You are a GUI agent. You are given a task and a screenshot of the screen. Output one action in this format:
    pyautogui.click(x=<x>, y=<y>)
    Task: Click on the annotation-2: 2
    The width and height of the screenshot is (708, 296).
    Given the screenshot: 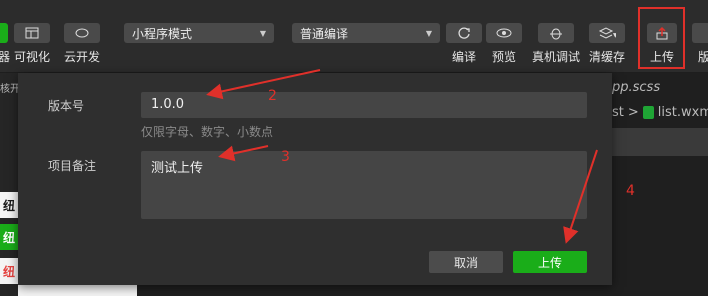 What is the action you would take?
    pyautogui.click(x=272, y=96)
    